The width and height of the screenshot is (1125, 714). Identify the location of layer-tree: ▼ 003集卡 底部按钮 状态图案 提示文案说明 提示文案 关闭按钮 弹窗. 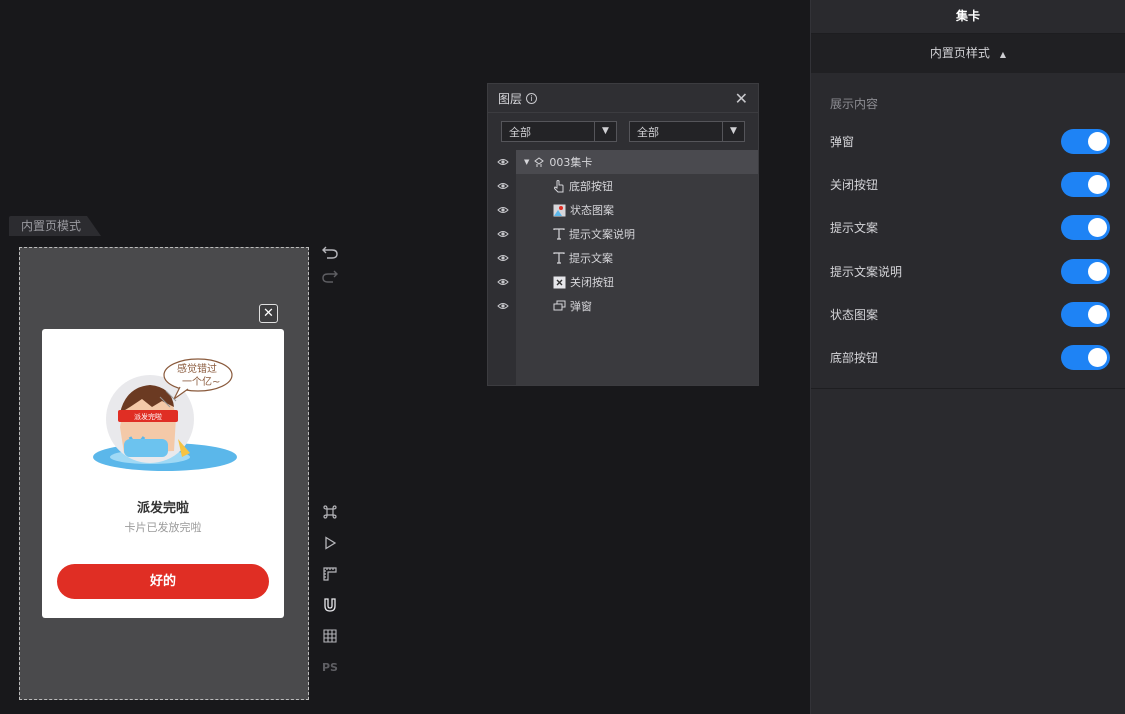
(623, 267).